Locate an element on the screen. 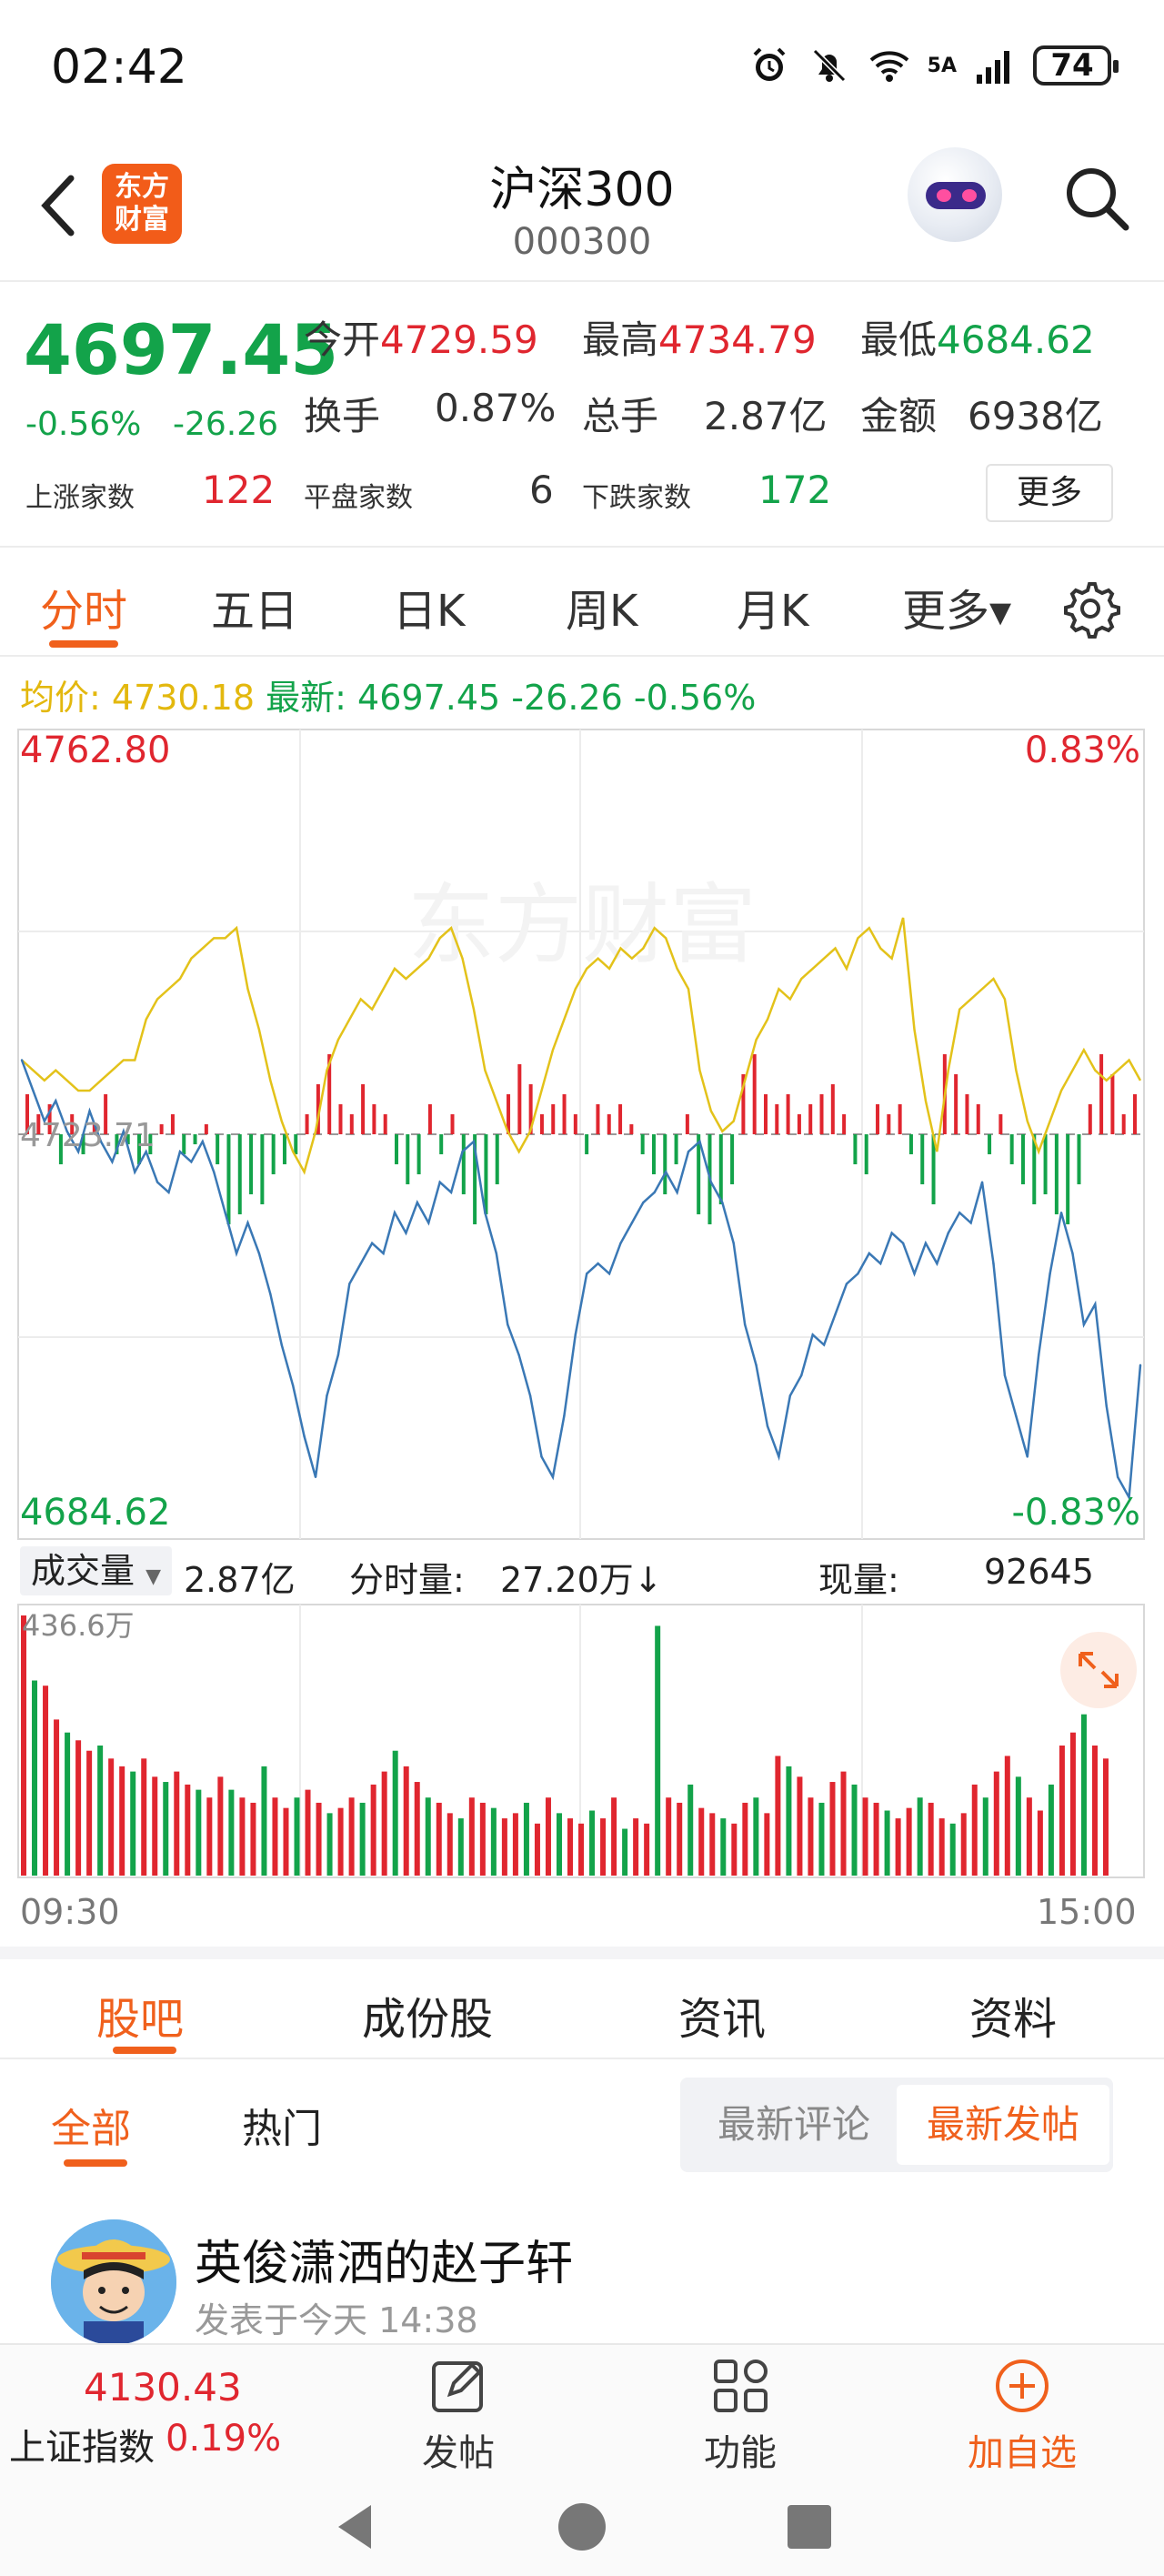  active-tab-indicator is located at coordinates (83, 644).